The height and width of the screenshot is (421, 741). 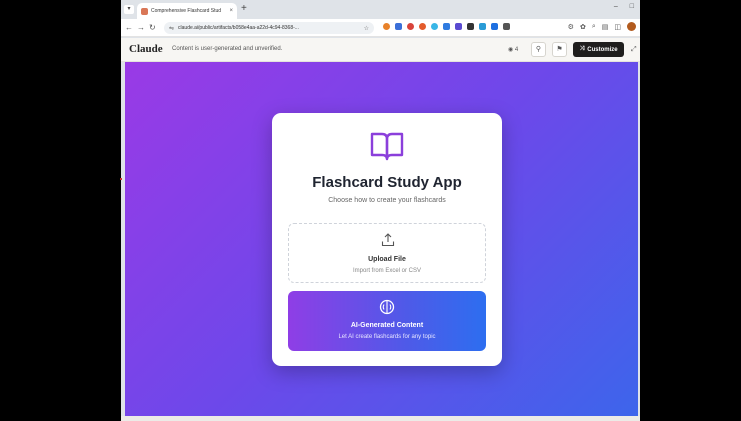 What do you see at coordinates (583, 27) in the screenshot?
I see `sync-icon: ✿` at bounding box center [583, 27].